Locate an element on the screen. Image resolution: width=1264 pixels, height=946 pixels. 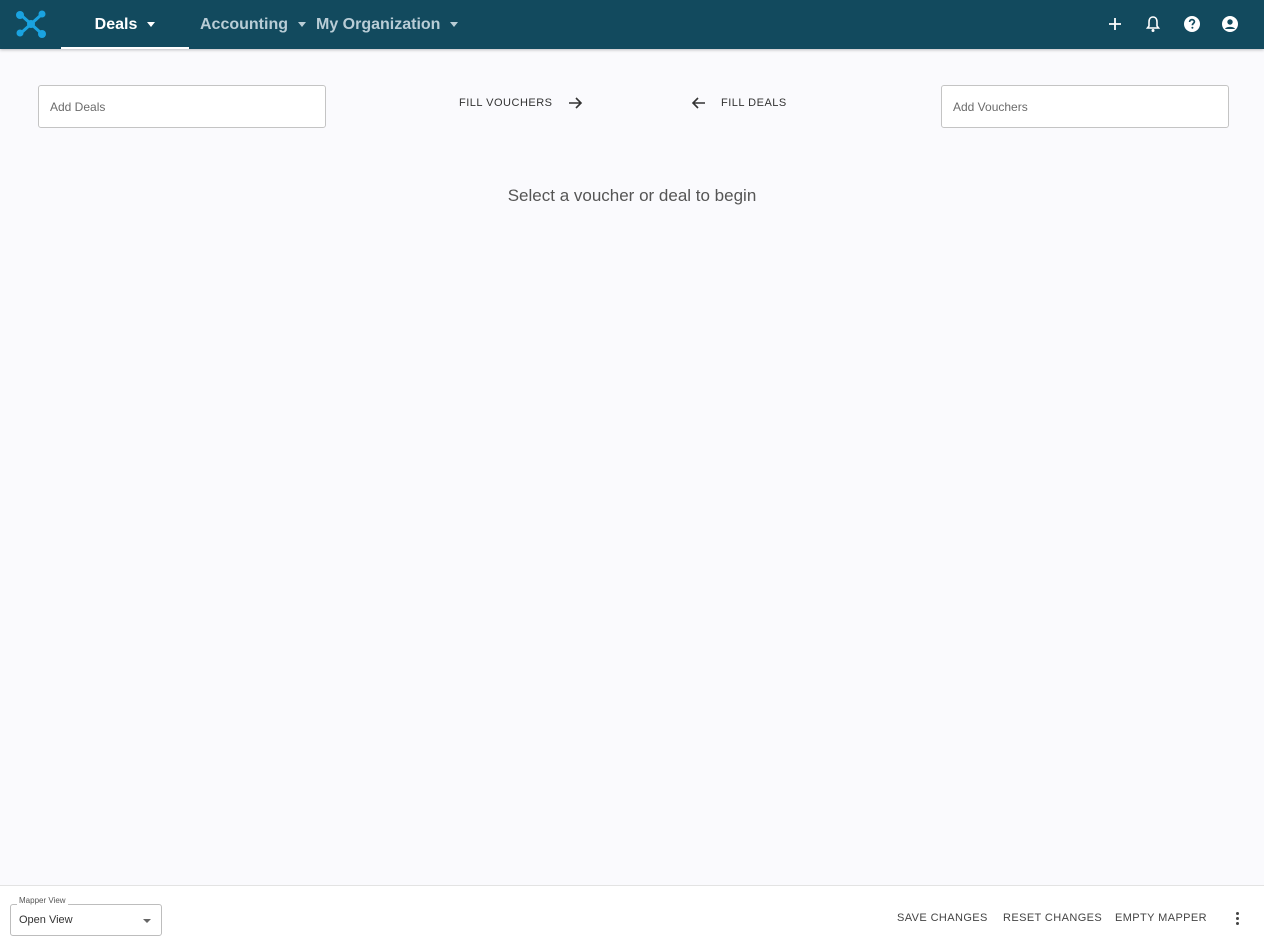
add-deals-input is located at coordinates (182, 106).